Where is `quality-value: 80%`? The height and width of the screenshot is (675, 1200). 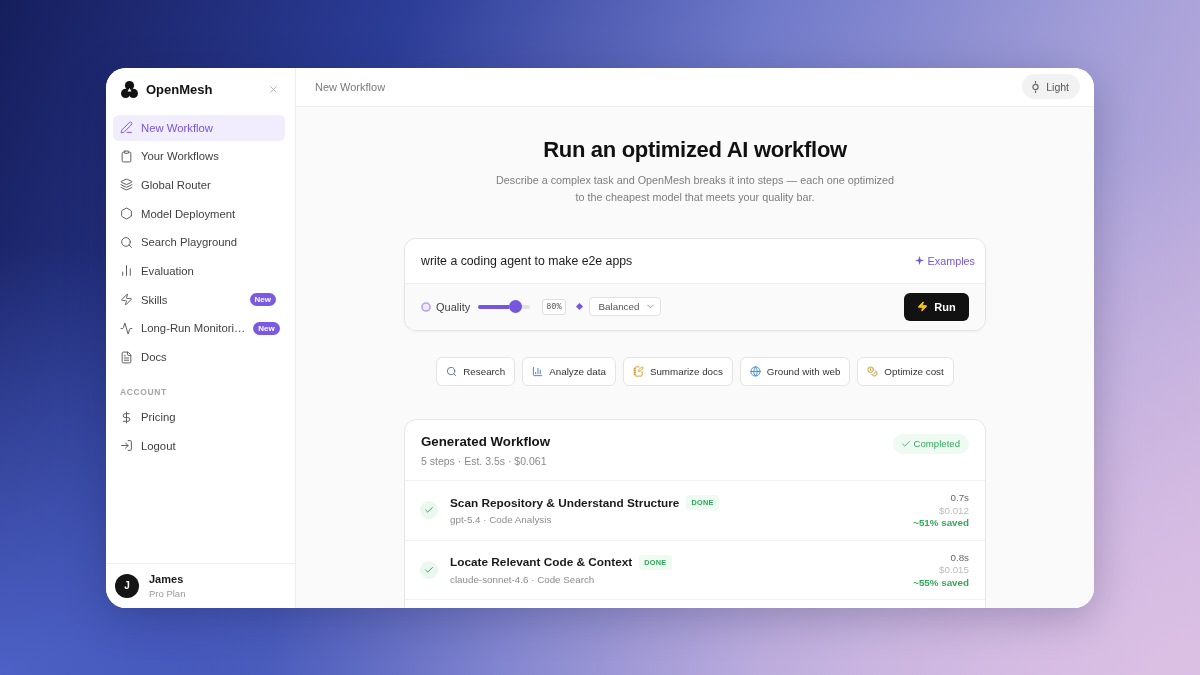
quality-value: 80% is located at coordinates (554, 306).